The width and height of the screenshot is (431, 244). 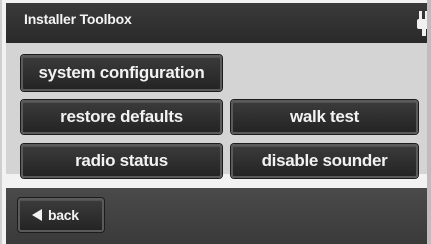 What do you see at coordinates (78, 19) in the screenshot?
I see `page-title: Installer Toolbox` at bounding box center [78, 19].